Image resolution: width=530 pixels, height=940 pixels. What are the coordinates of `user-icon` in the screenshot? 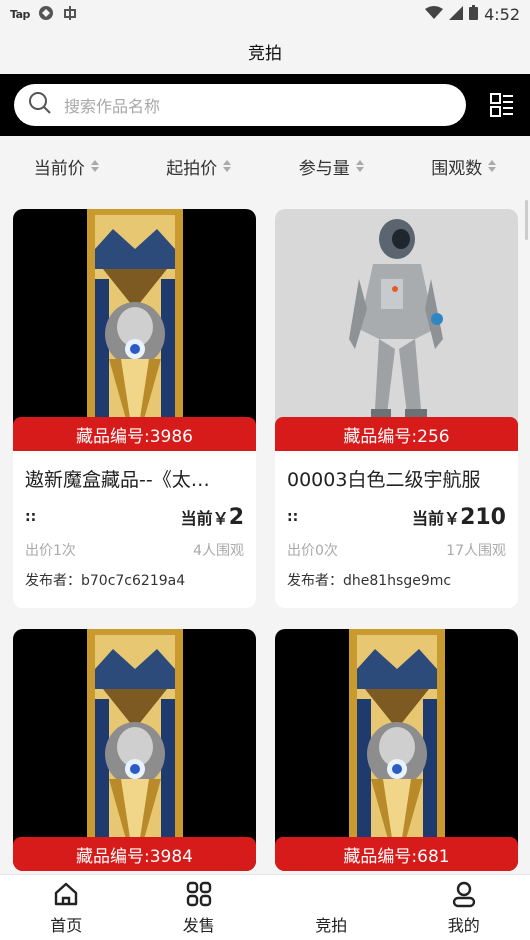 It's located at (464, 894).